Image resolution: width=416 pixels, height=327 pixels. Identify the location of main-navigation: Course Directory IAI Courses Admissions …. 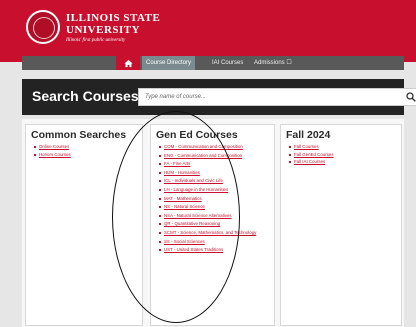
(213, 63).